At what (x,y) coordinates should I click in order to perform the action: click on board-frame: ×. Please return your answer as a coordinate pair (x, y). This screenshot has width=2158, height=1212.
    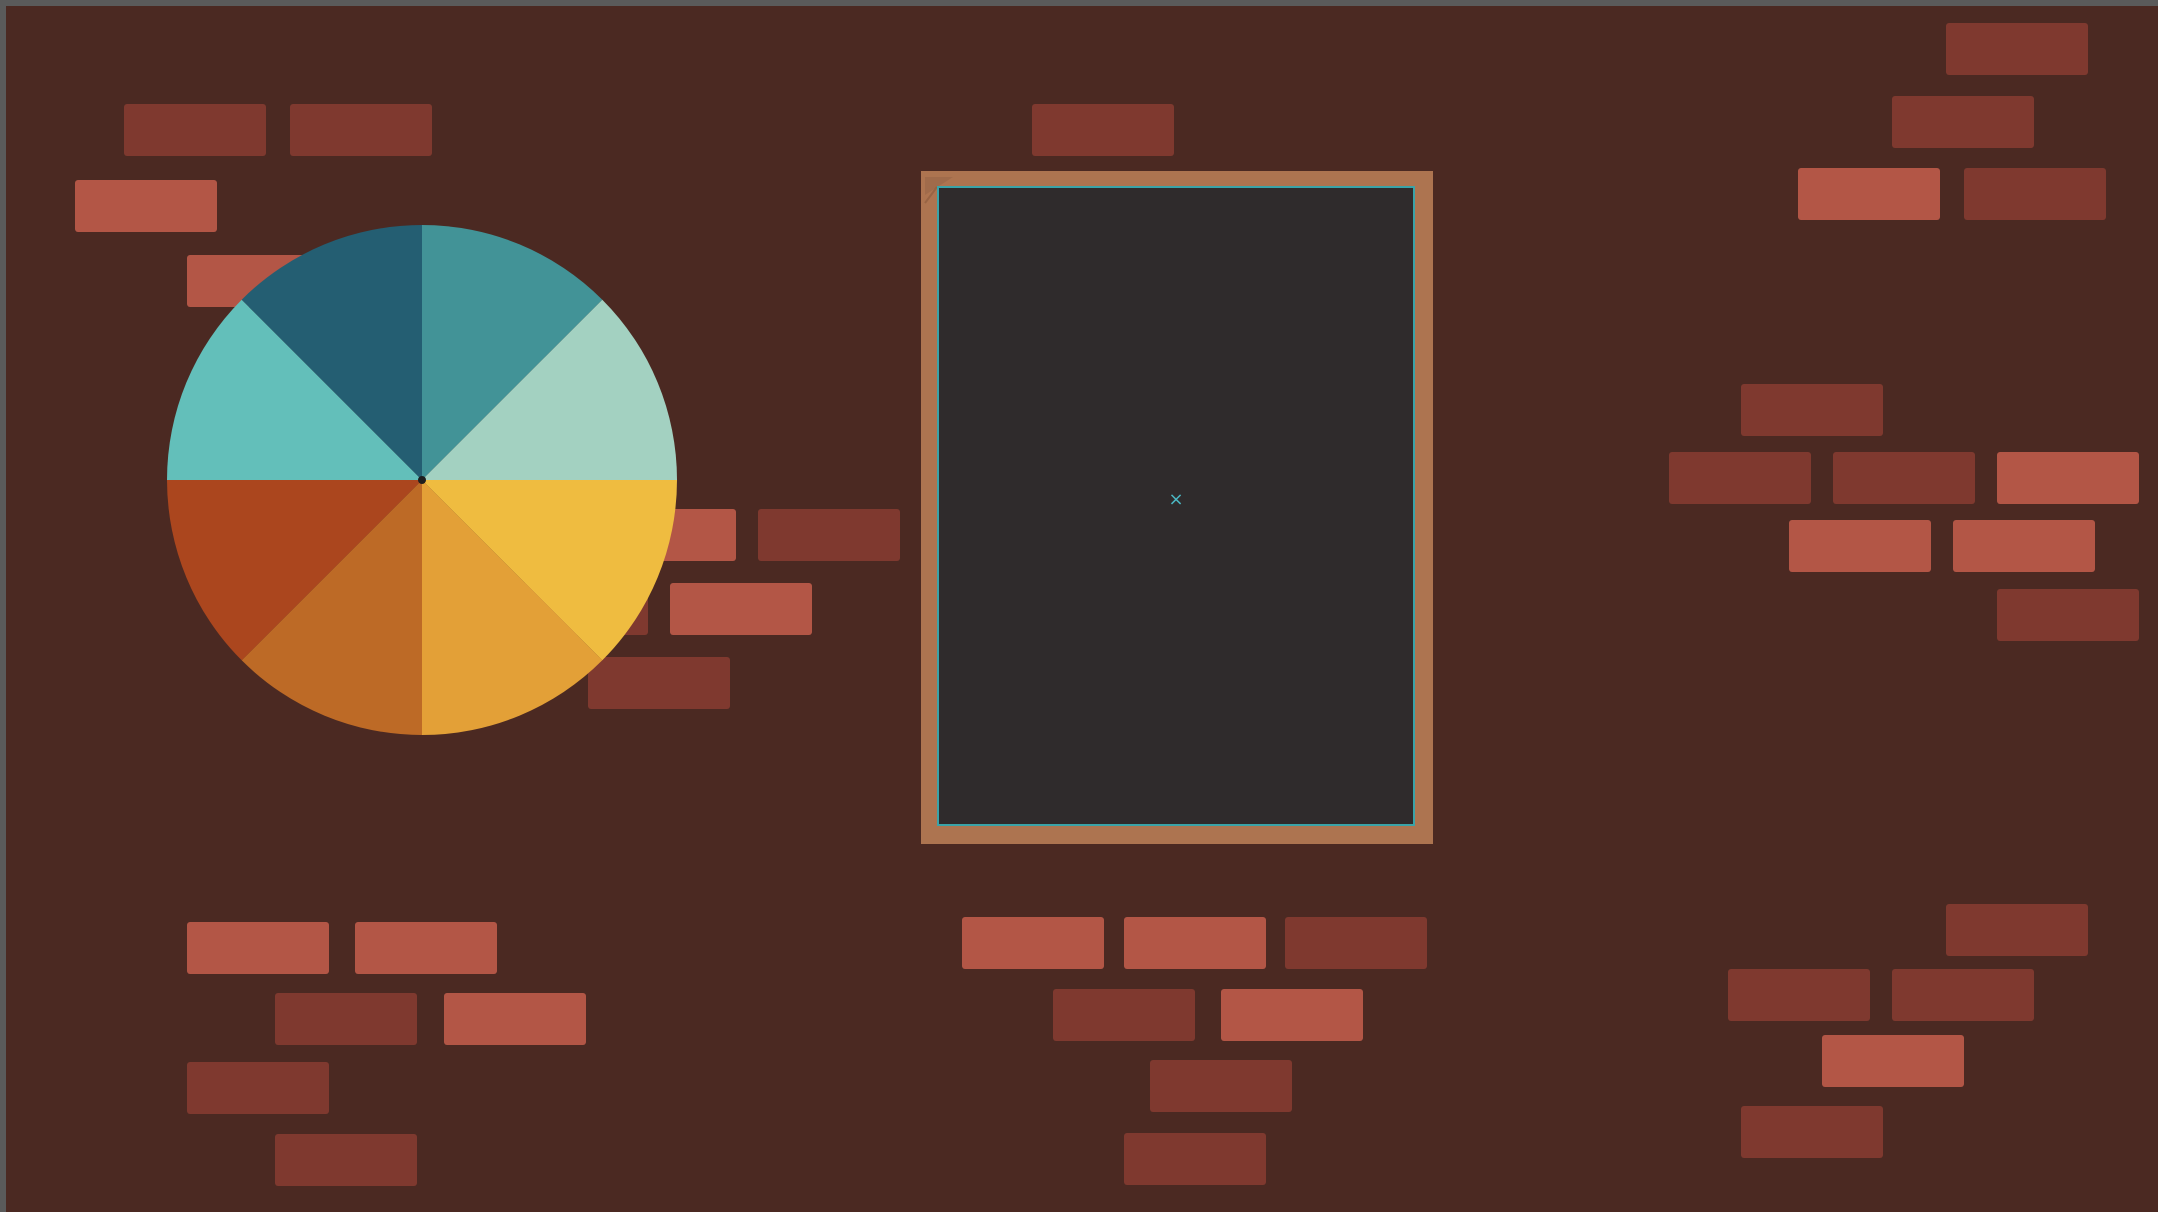
    Looking at the image, I should click on (1177, 507).